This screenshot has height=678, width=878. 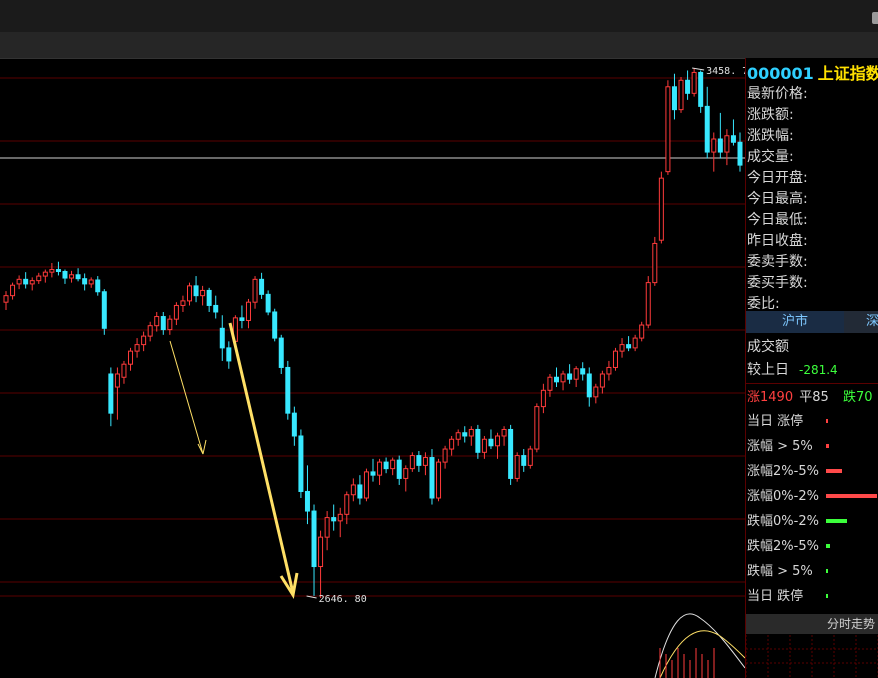 I want to click on vs-prev-label: 较上日, so click(x=768, y=370).